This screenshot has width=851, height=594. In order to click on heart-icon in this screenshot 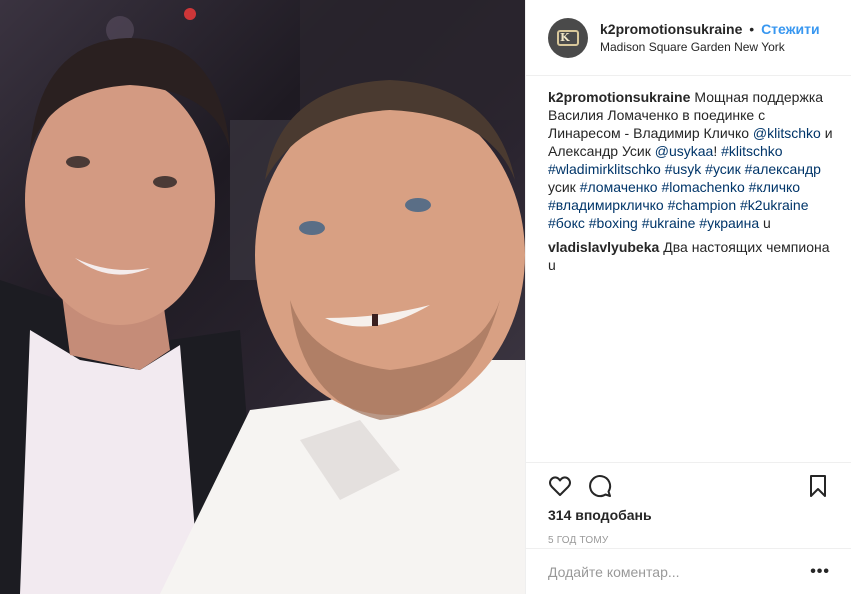, I will do `click(560, 486)`.